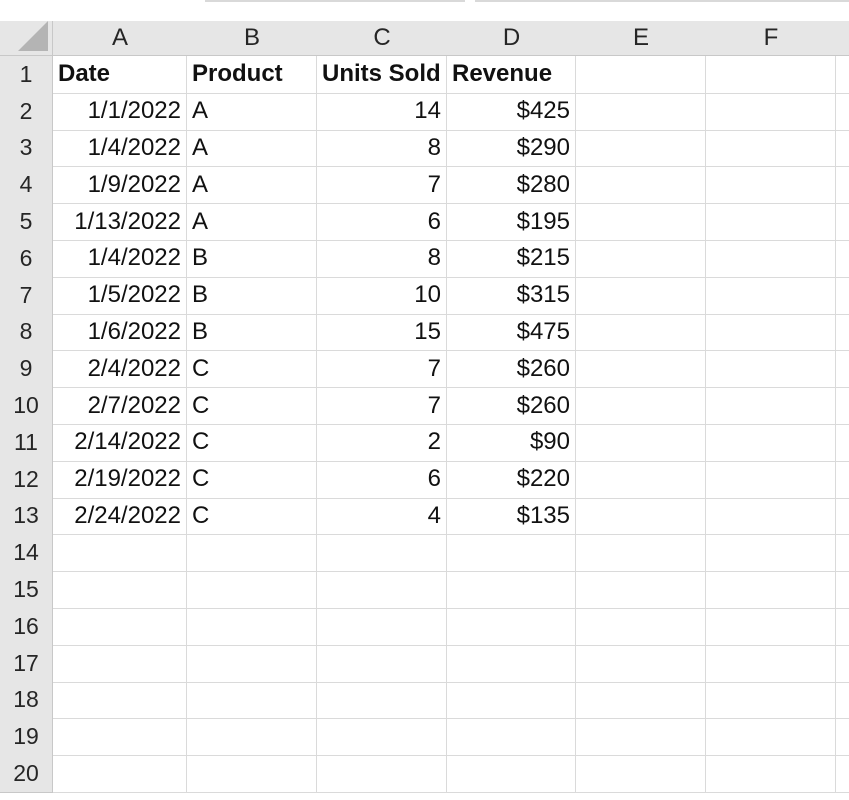 Image resolution: width=849 pixels, height=800 pixels. I want to click on grid-cell: 2/14/2022, so click(120, 443).